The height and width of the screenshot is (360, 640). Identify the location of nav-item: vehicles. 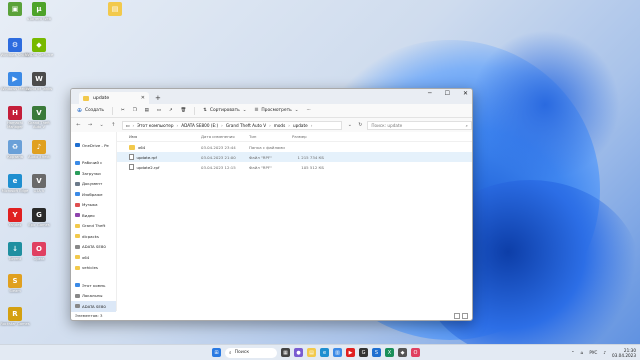
(93, 268).